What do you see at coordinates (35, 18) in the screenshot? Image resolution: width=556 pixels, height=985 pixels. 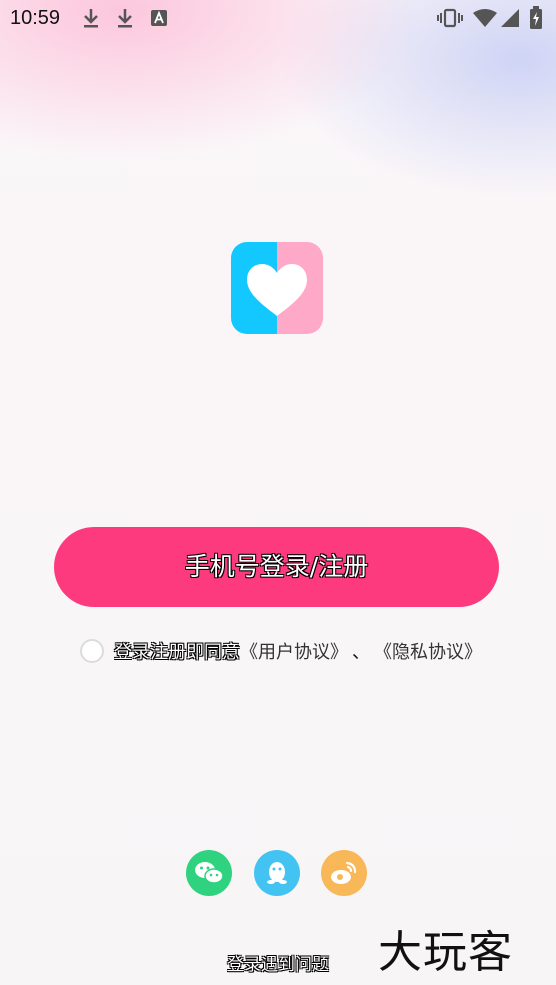 I see `status-time: 10:59` at bounding box center [35, 18].